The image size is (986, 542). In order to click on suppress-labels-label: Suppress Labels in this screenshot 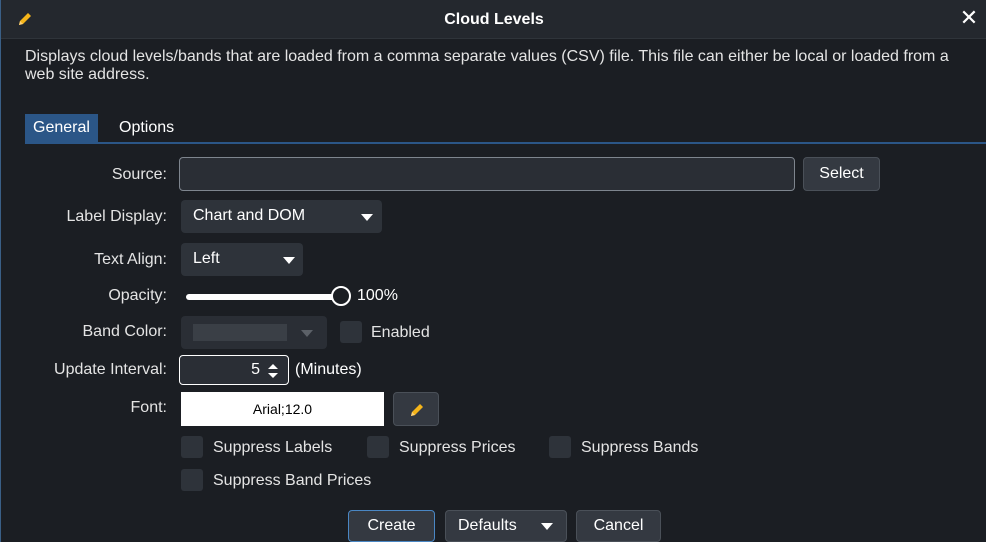, I will do `click(273, 447)`.